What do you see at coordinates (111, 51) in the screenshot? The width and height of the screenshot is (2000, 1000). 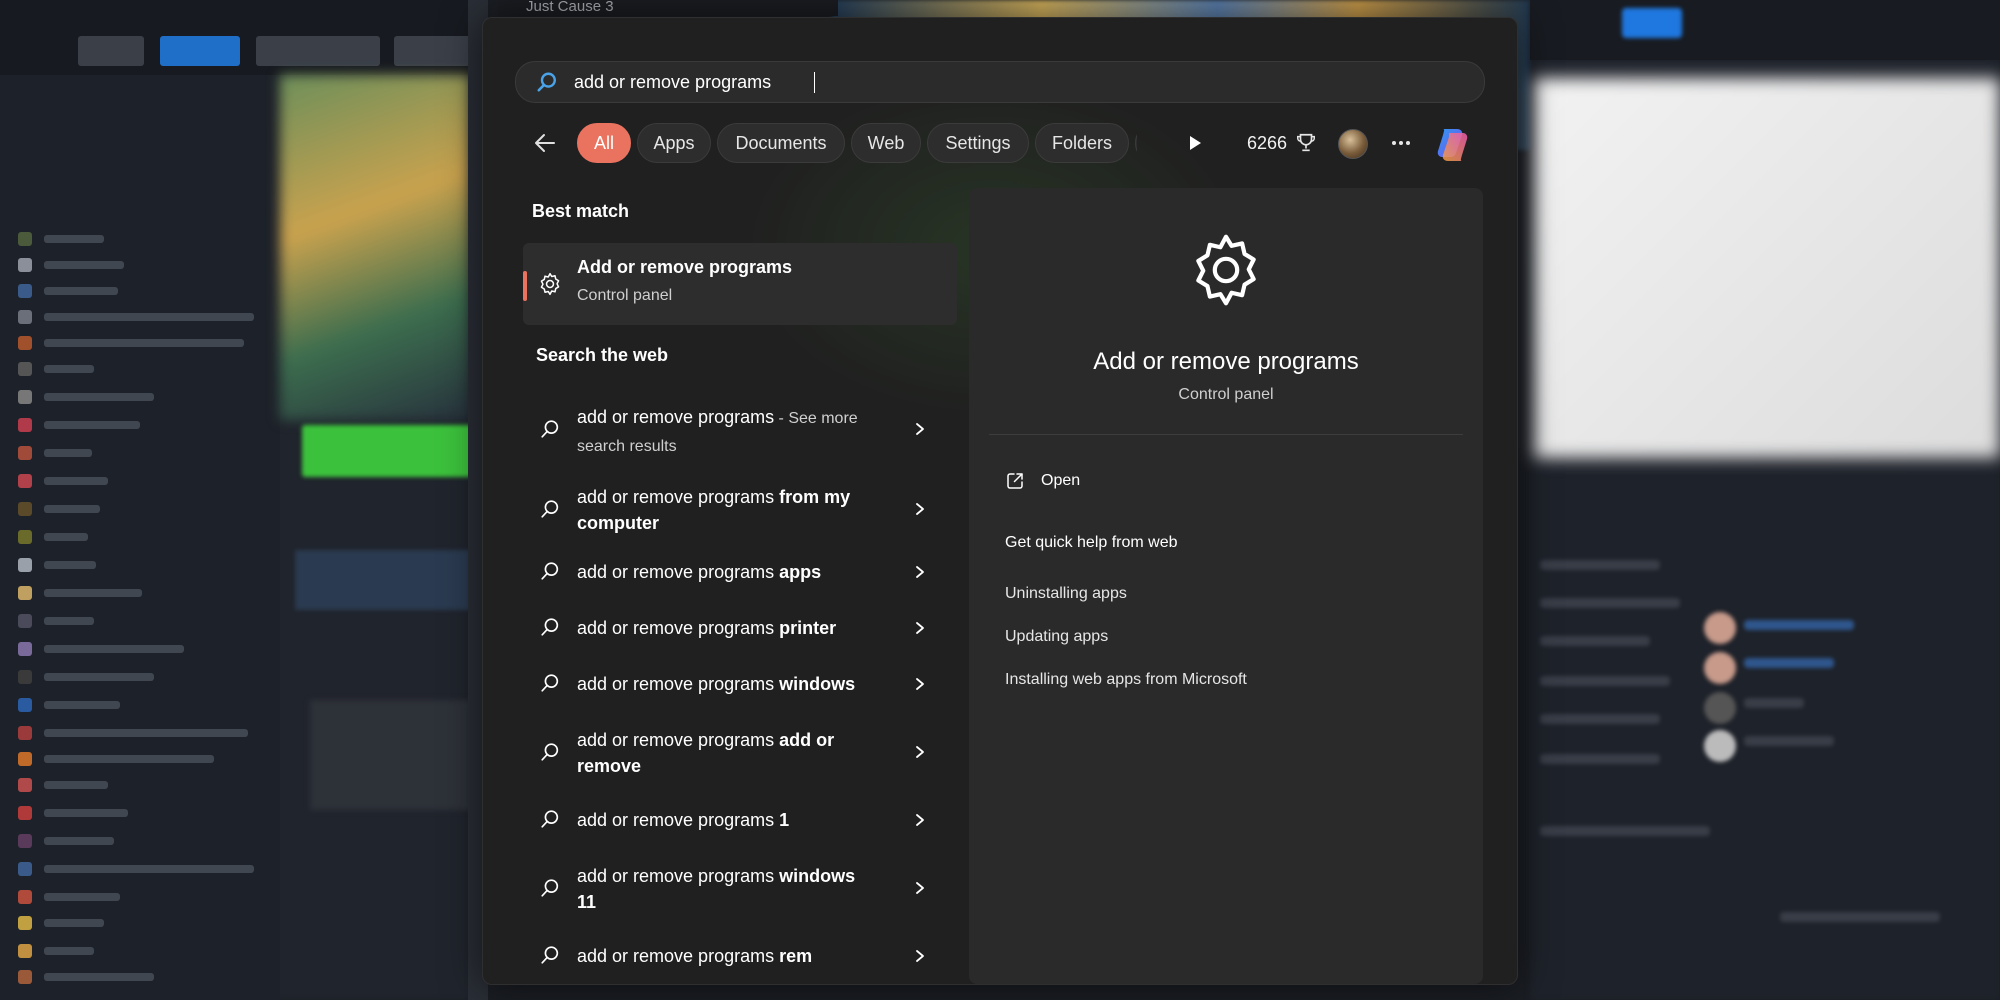 I see `steam-nav-store` at bounding box center [111, 51].